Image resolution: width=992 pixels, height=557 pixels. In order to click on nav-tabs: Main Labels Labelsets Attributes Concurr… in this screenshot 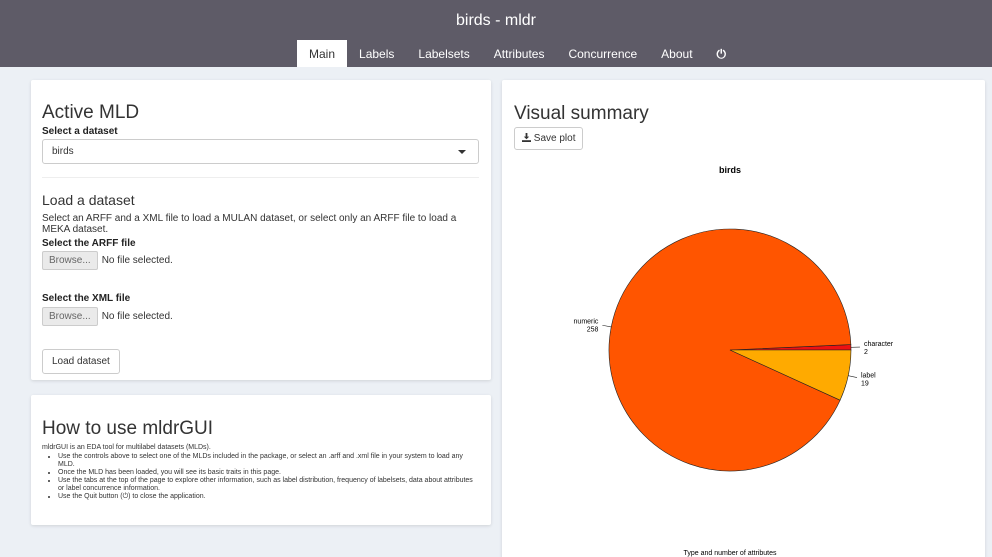, I will do `click(517, 53)`.